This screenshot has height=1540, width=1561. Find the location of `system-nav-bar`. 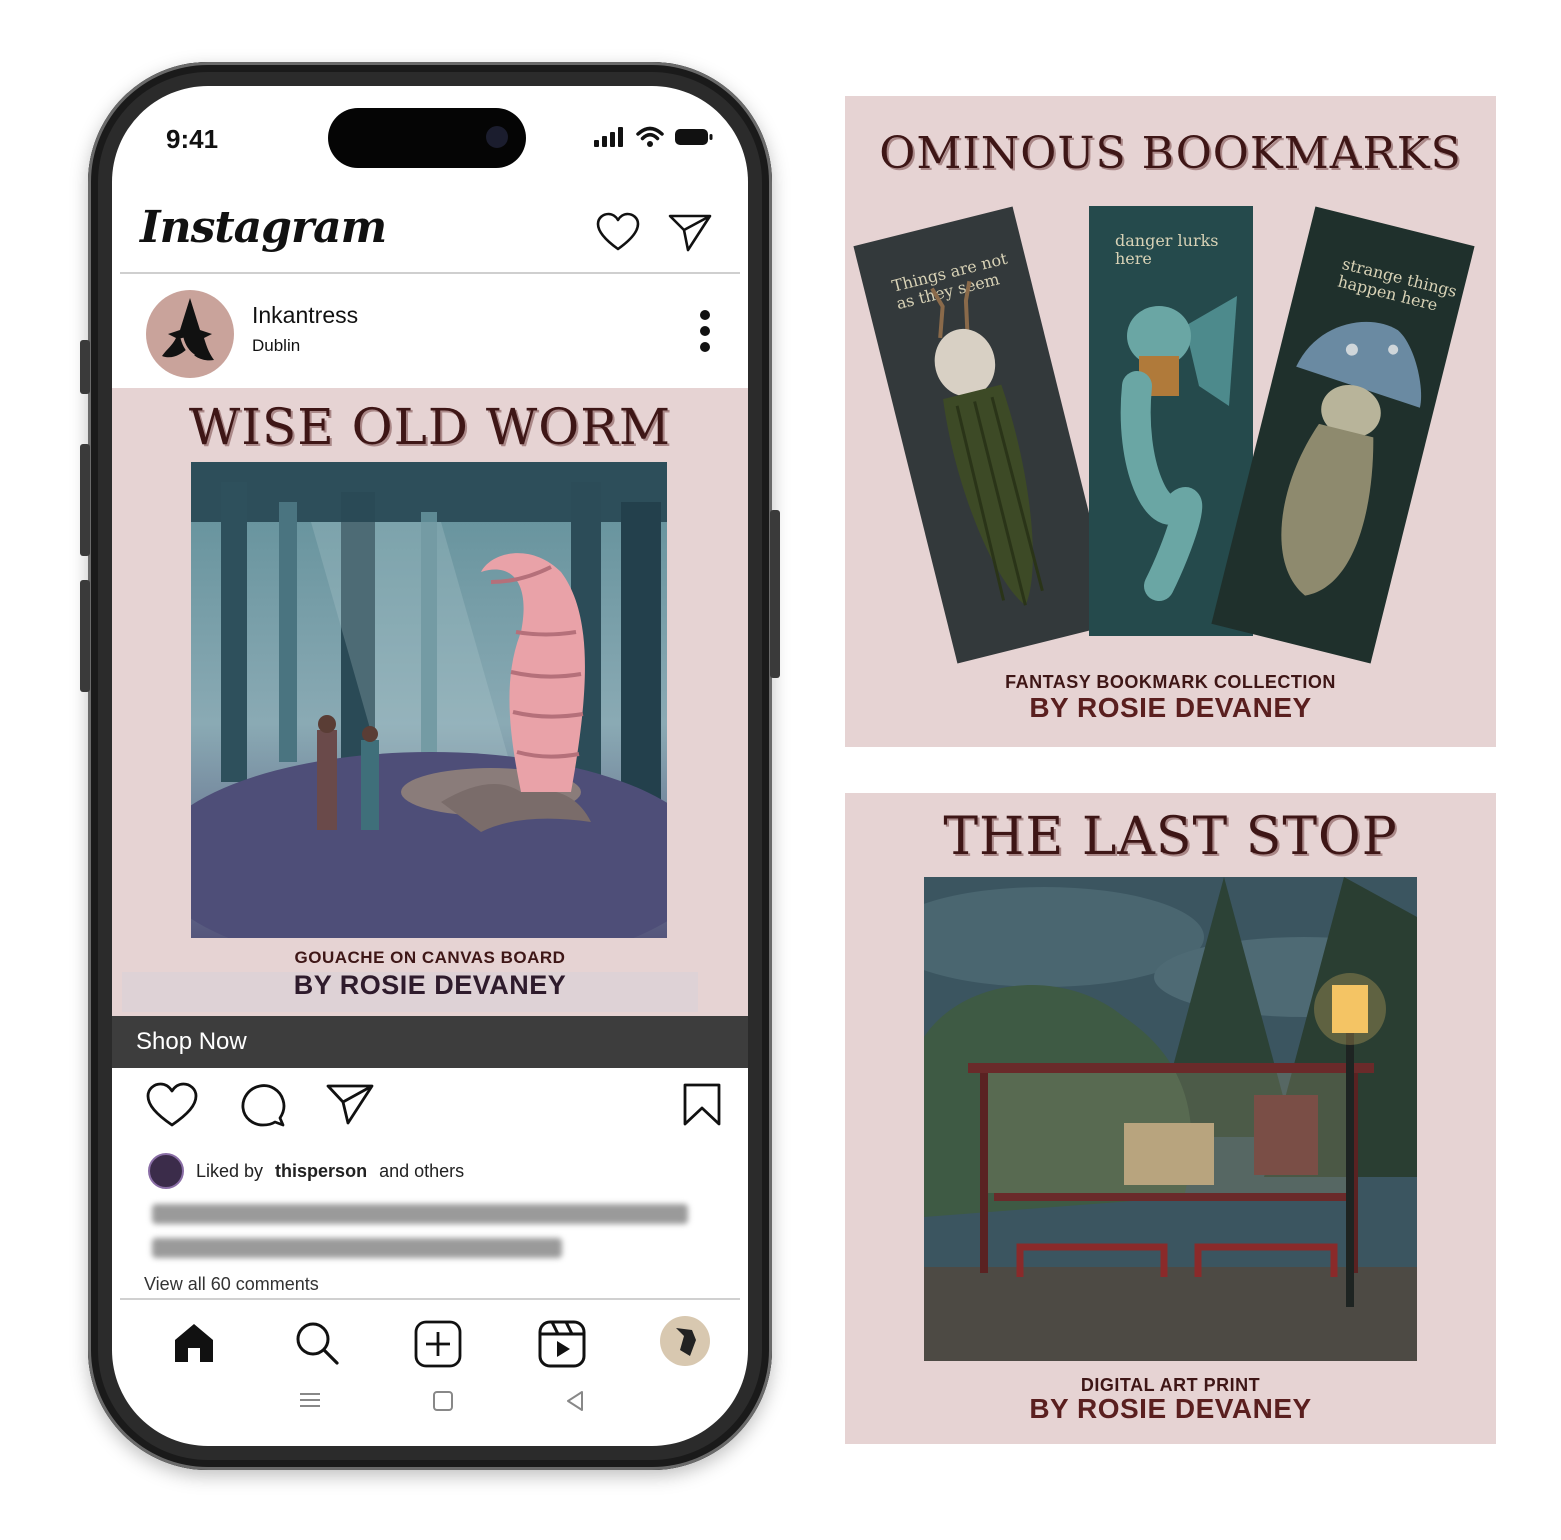

system-nav-bar is located at coordinates (430, 1402).